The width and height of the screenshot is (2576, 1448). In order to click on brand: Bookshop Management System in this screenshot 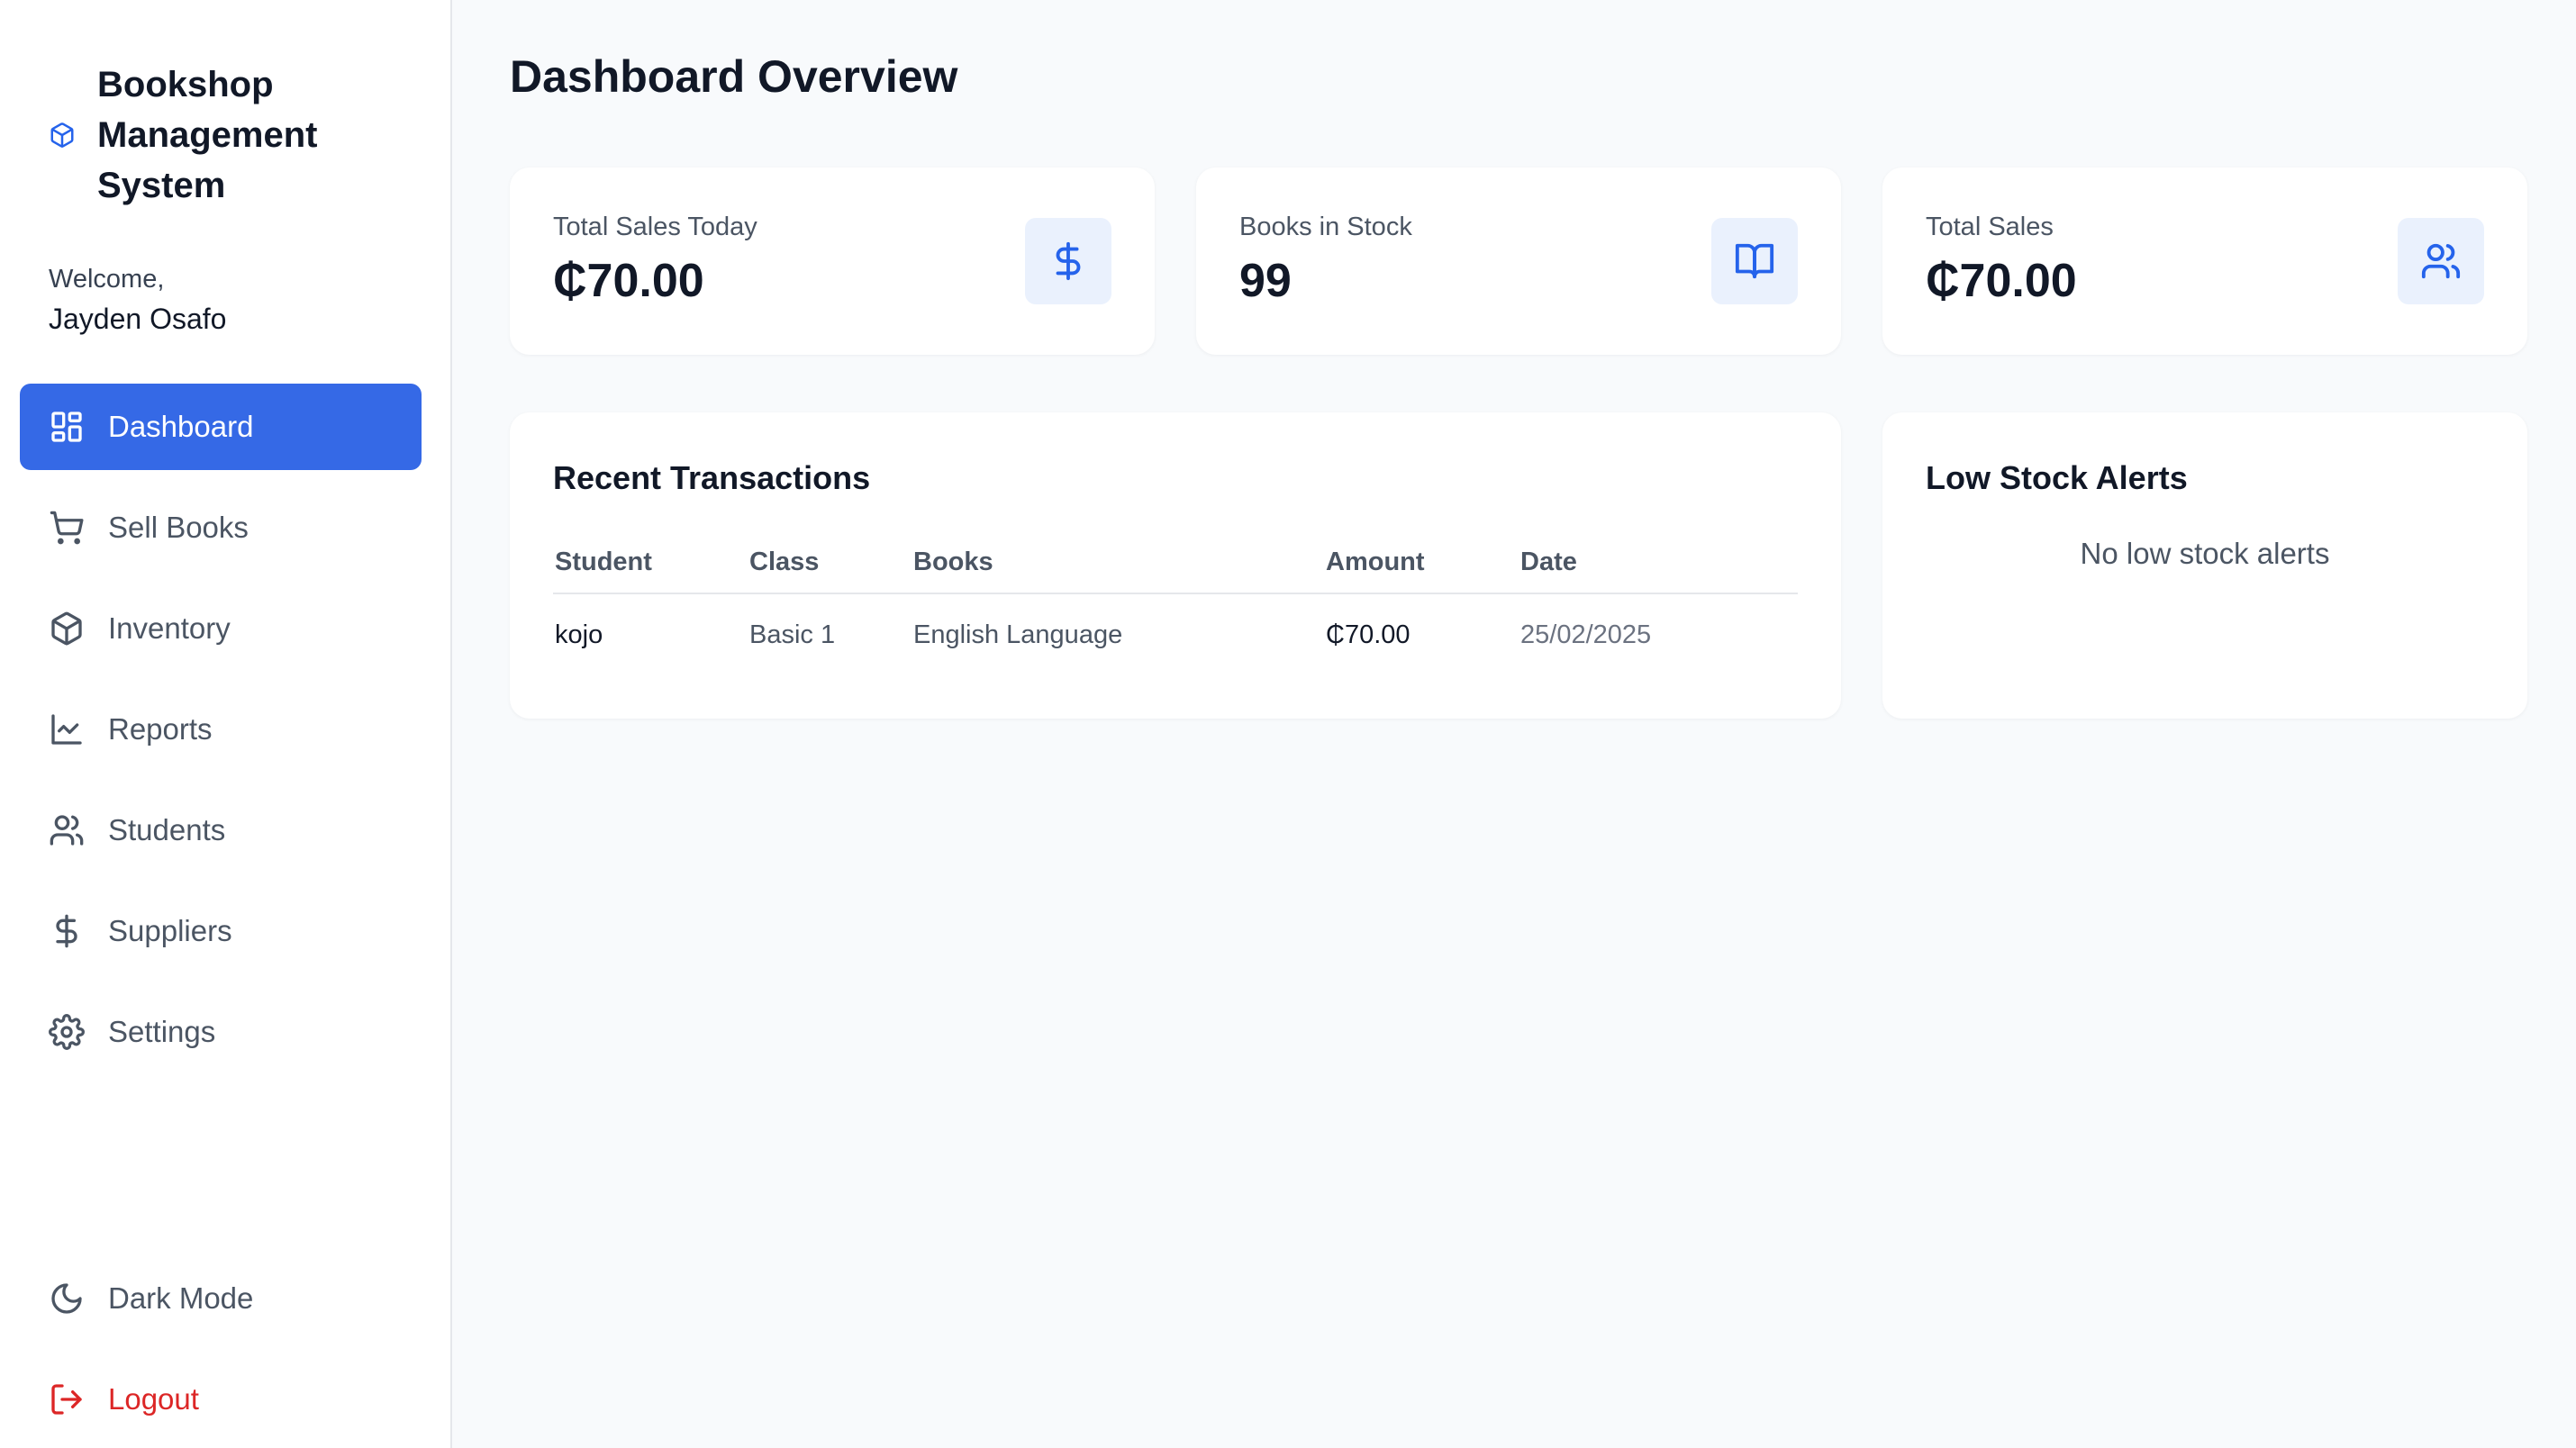, I will do `click(222, 135)`.